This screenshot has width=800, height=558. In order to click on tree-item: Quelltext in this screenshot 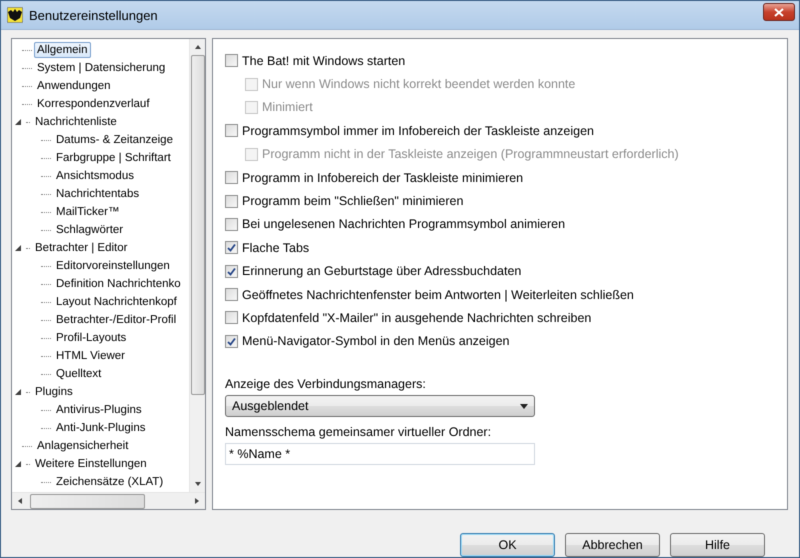, I will do `click(78, 374)`.